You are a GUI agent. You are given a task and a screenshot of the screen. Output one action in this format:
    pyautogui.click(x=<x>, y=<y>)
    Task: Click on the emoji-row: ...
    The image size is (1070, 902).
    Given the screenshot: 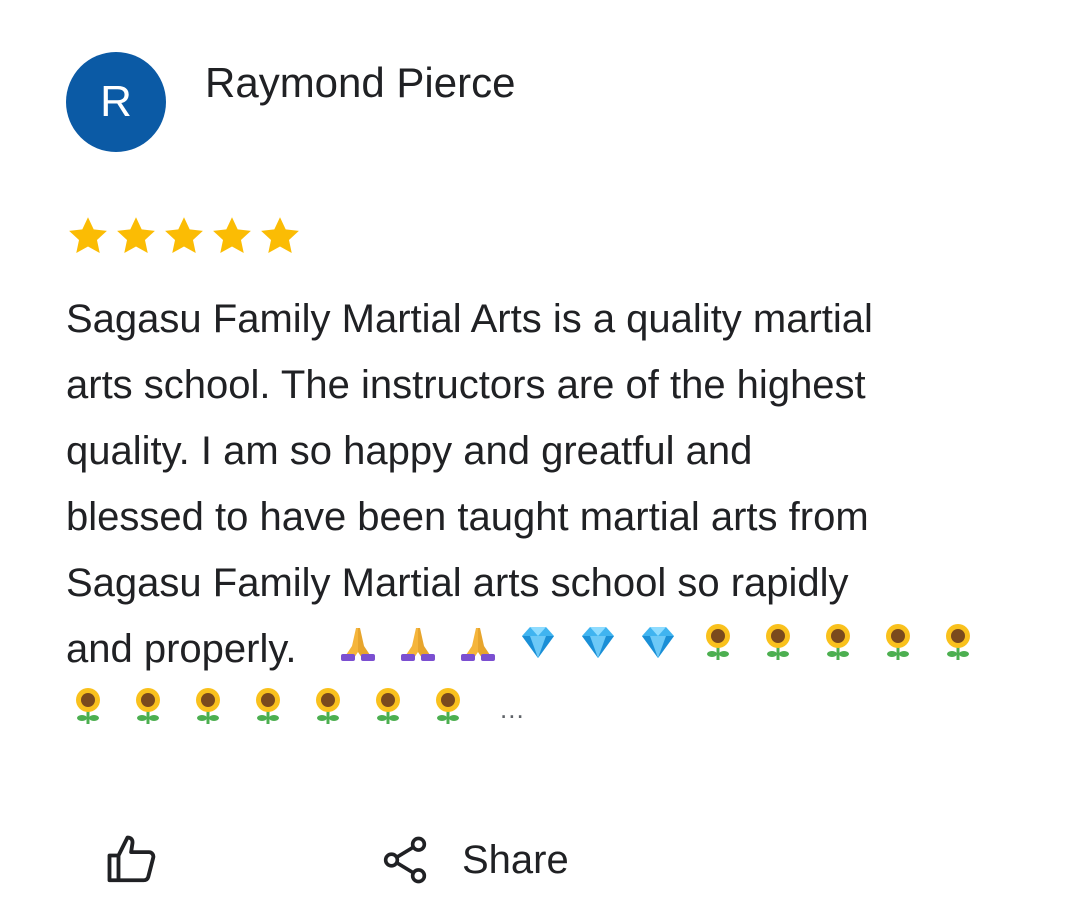 What is the action you would take?
    pyautogui.click(x=296, y=706)
    